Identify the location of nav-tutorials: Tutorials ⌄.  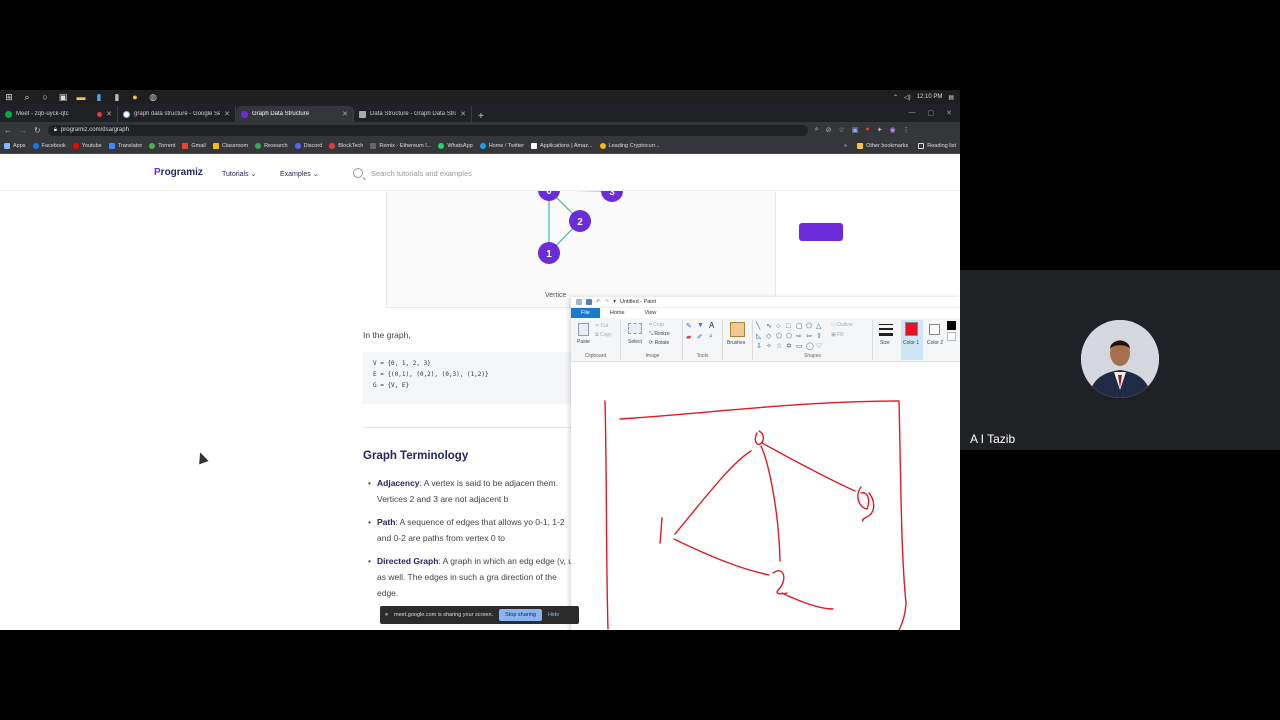
(239, 174).